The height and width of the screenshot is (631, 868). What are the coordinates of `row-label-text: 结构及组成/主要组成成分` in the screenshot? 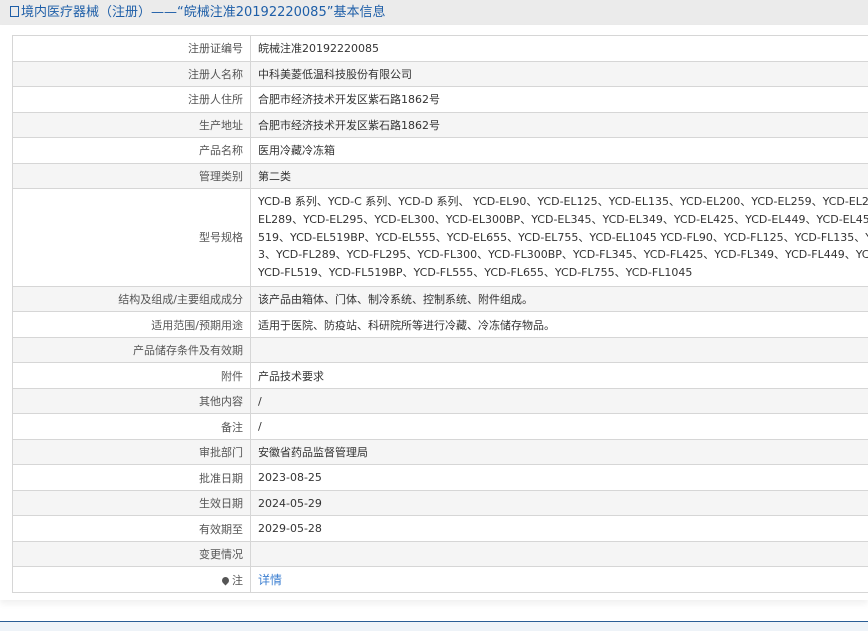 It's located at (180, 299).